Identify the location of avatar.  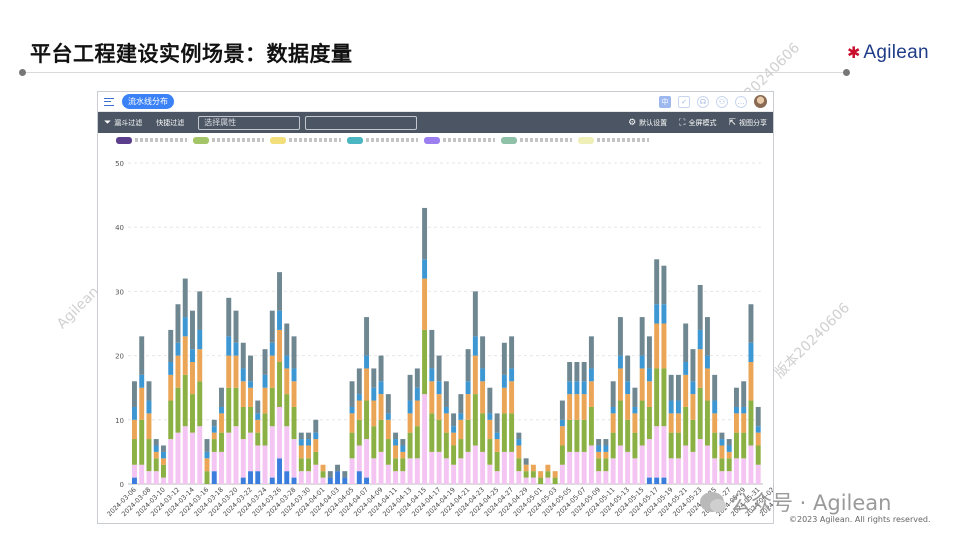
(760, 101).